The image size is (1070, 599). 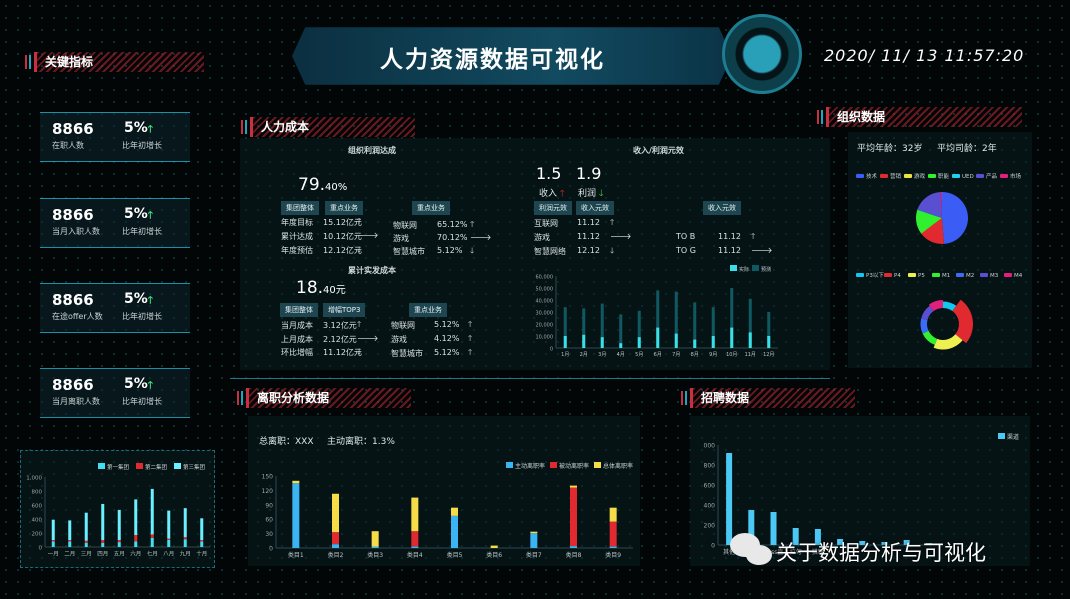 What do you see at coordinates (344, 310) in the screenshot?
I see `cost-top3-button: 增幅TOP3` at bounding box center [344, 310].